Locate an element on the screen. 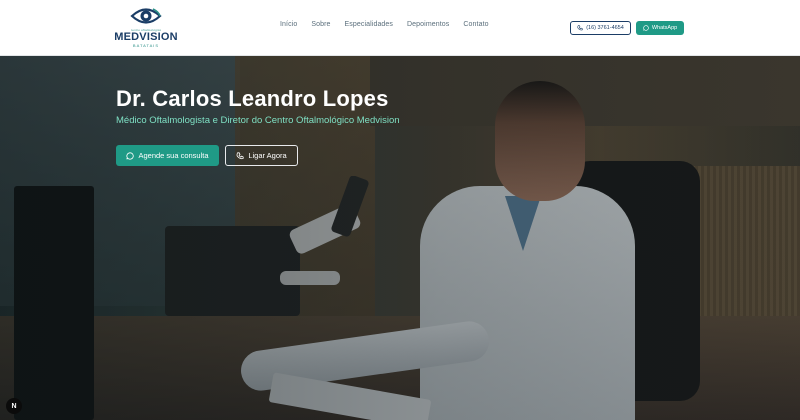 The height and width of the screenshot is (420, 800). phone-button: (16) 3761-4654 is located at coordinates (600, 28).